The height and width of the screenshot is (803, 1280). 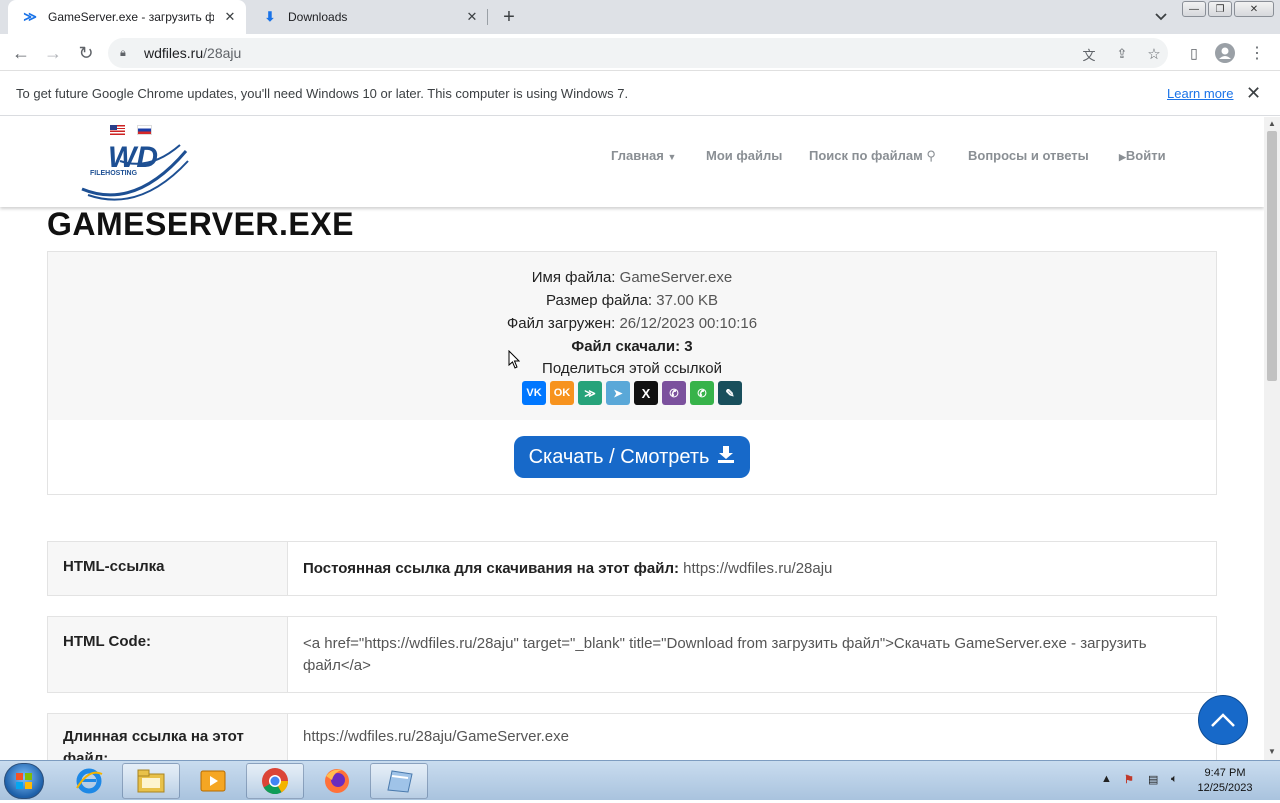 What do you see at coordinates (1194, 9) in the screenshot?
I see `minimize-button: —` at bounding box center [1194, 9].